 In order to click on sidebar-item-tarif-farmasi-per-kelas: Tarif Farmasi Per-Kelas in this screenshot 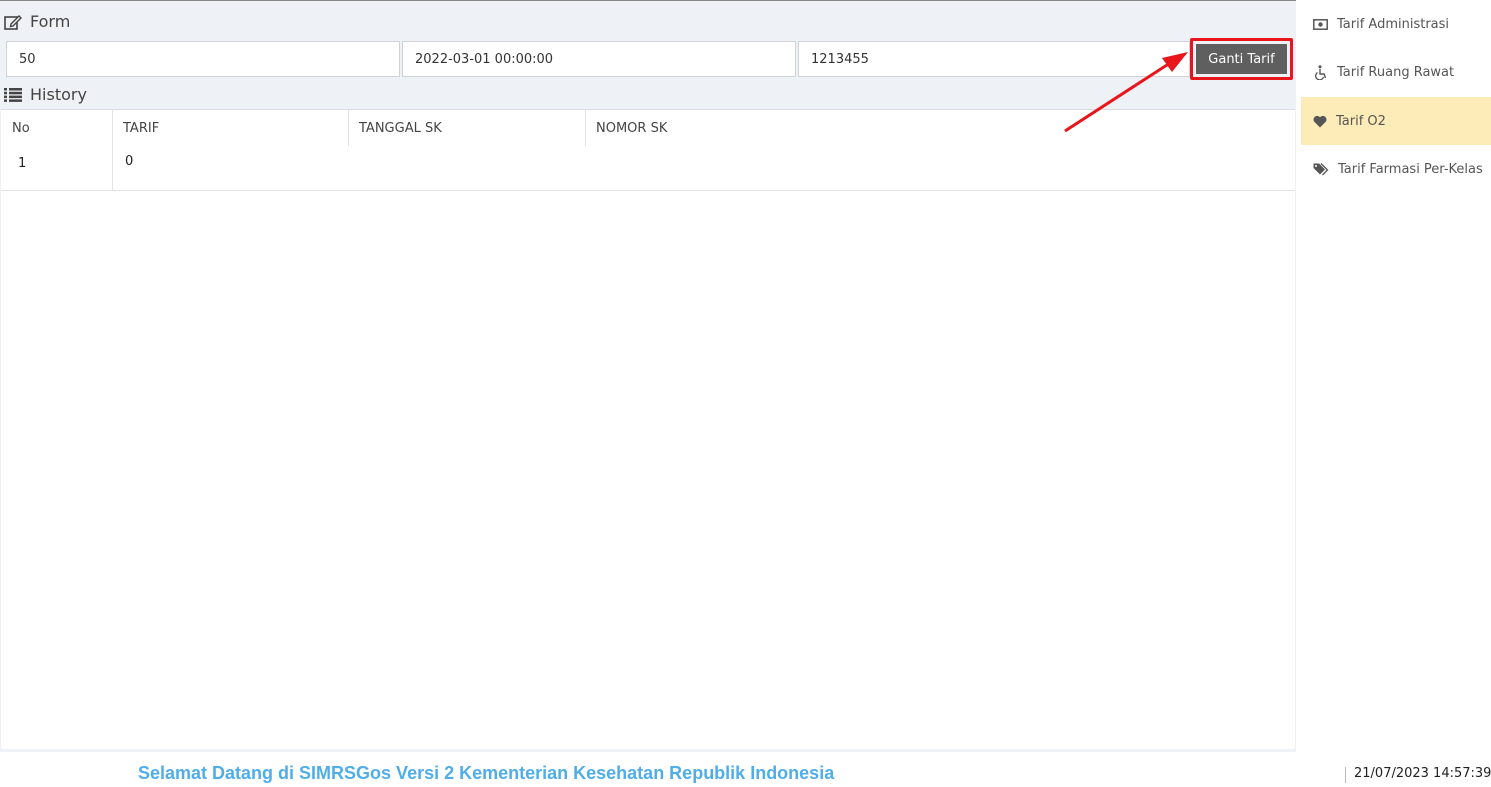, I will do `click(1396, 169)`.